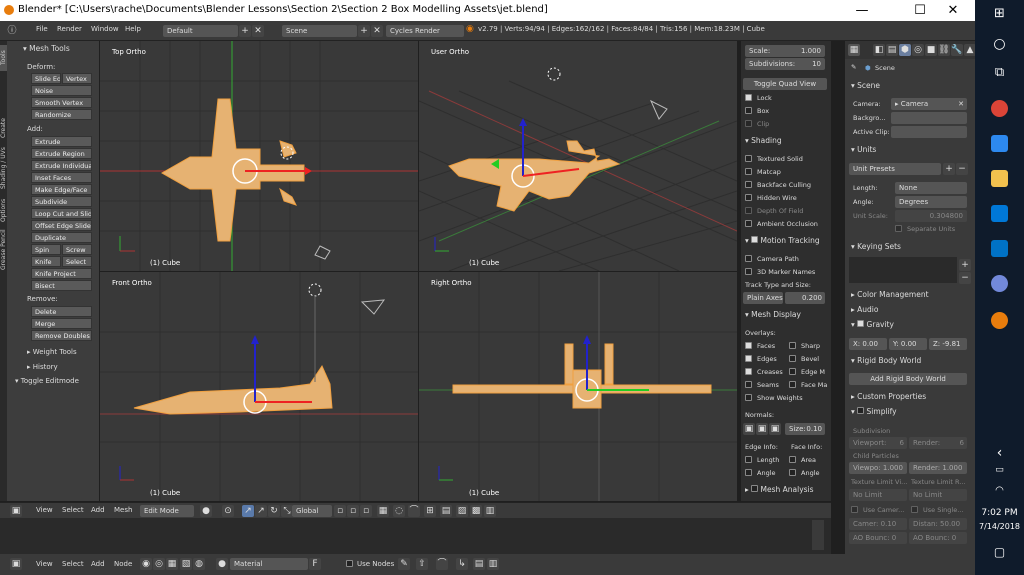  I want to click on shading-panel: ▾ Shading, so click(763, 140).